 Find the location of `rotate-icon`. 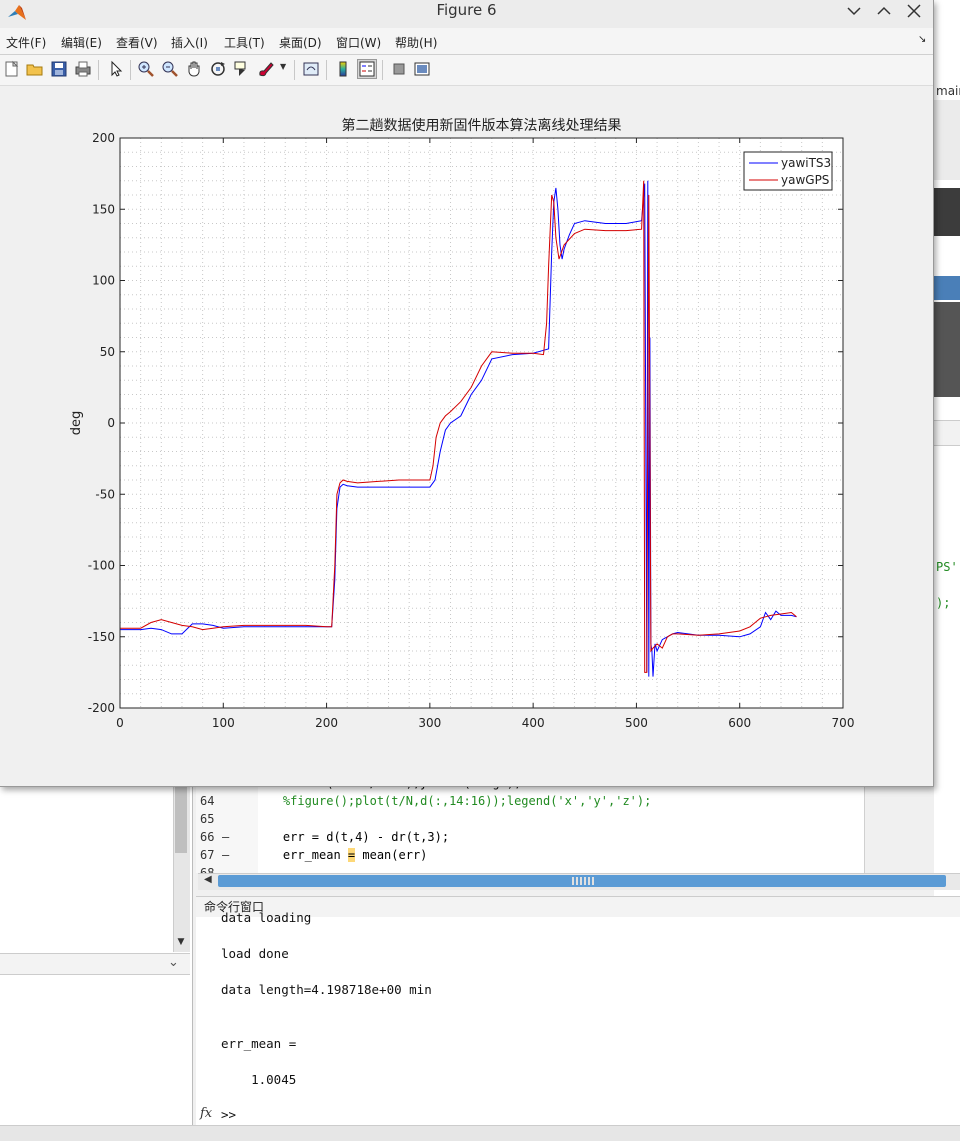

rotate-icon is located at coordinates (218, 69).